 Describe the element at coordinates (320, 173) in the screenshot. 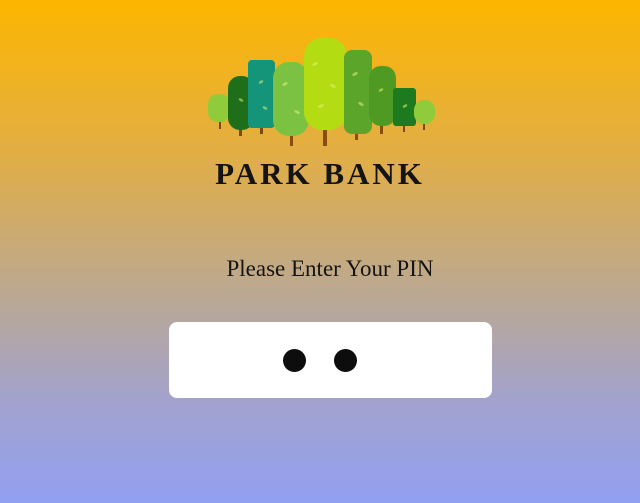

I see `bank-name: PARK BANK` at that location.